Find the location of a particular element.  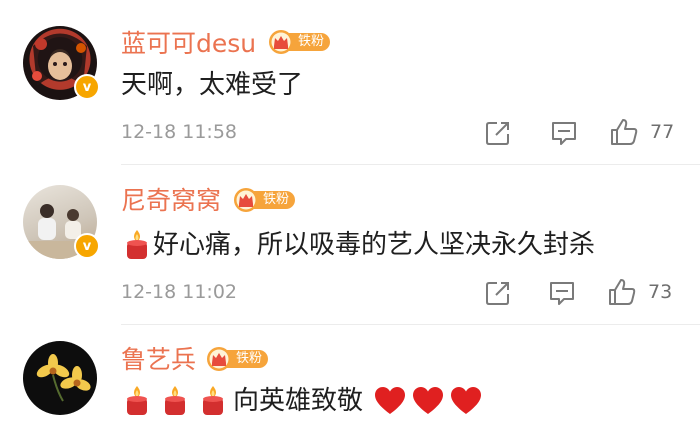

timestamp: 12-18 11:58 is located at coordinates (179, 132).